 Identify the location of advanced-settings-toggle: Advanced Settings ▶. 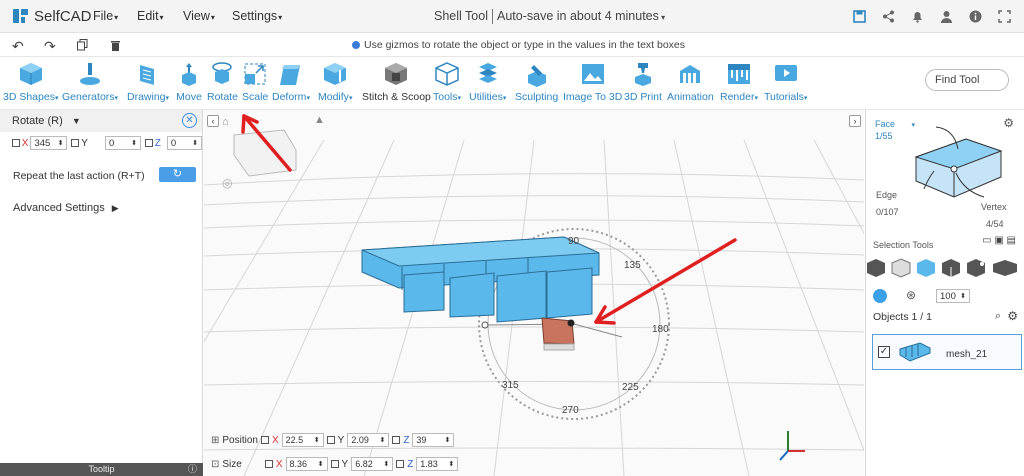
(66, 208).